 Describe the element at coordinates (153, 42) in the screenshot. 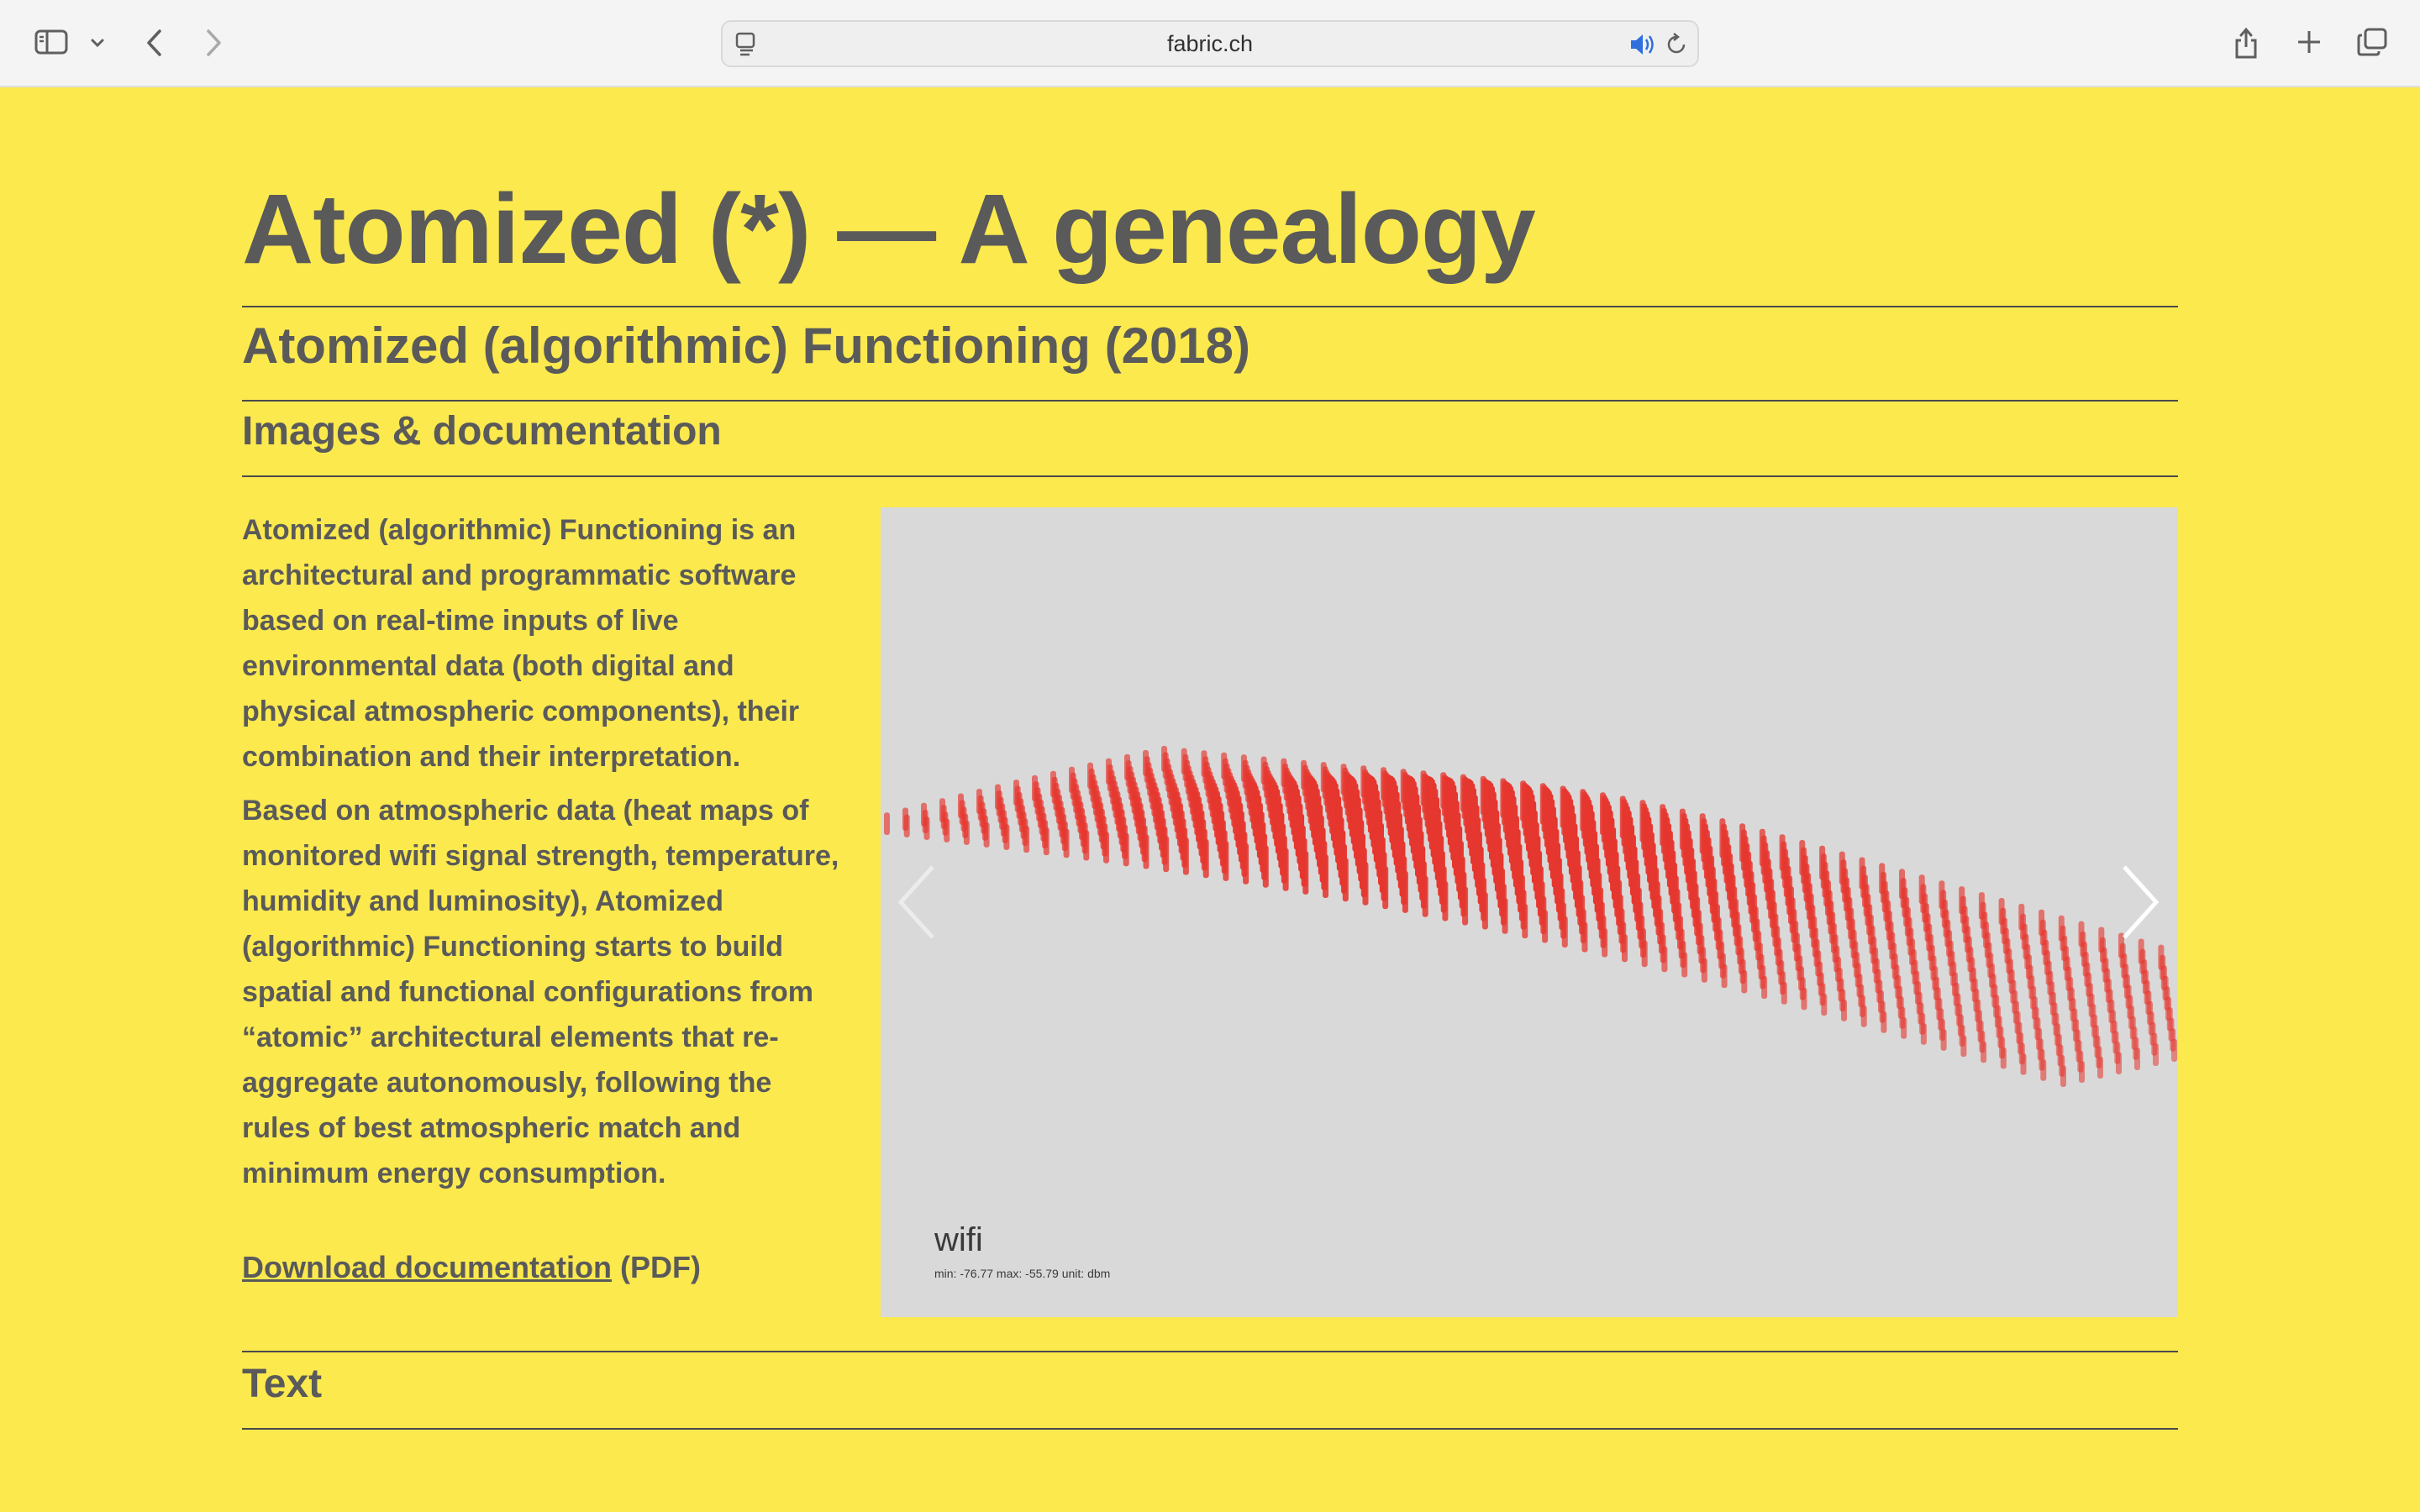

I see `back-icon` at that location.